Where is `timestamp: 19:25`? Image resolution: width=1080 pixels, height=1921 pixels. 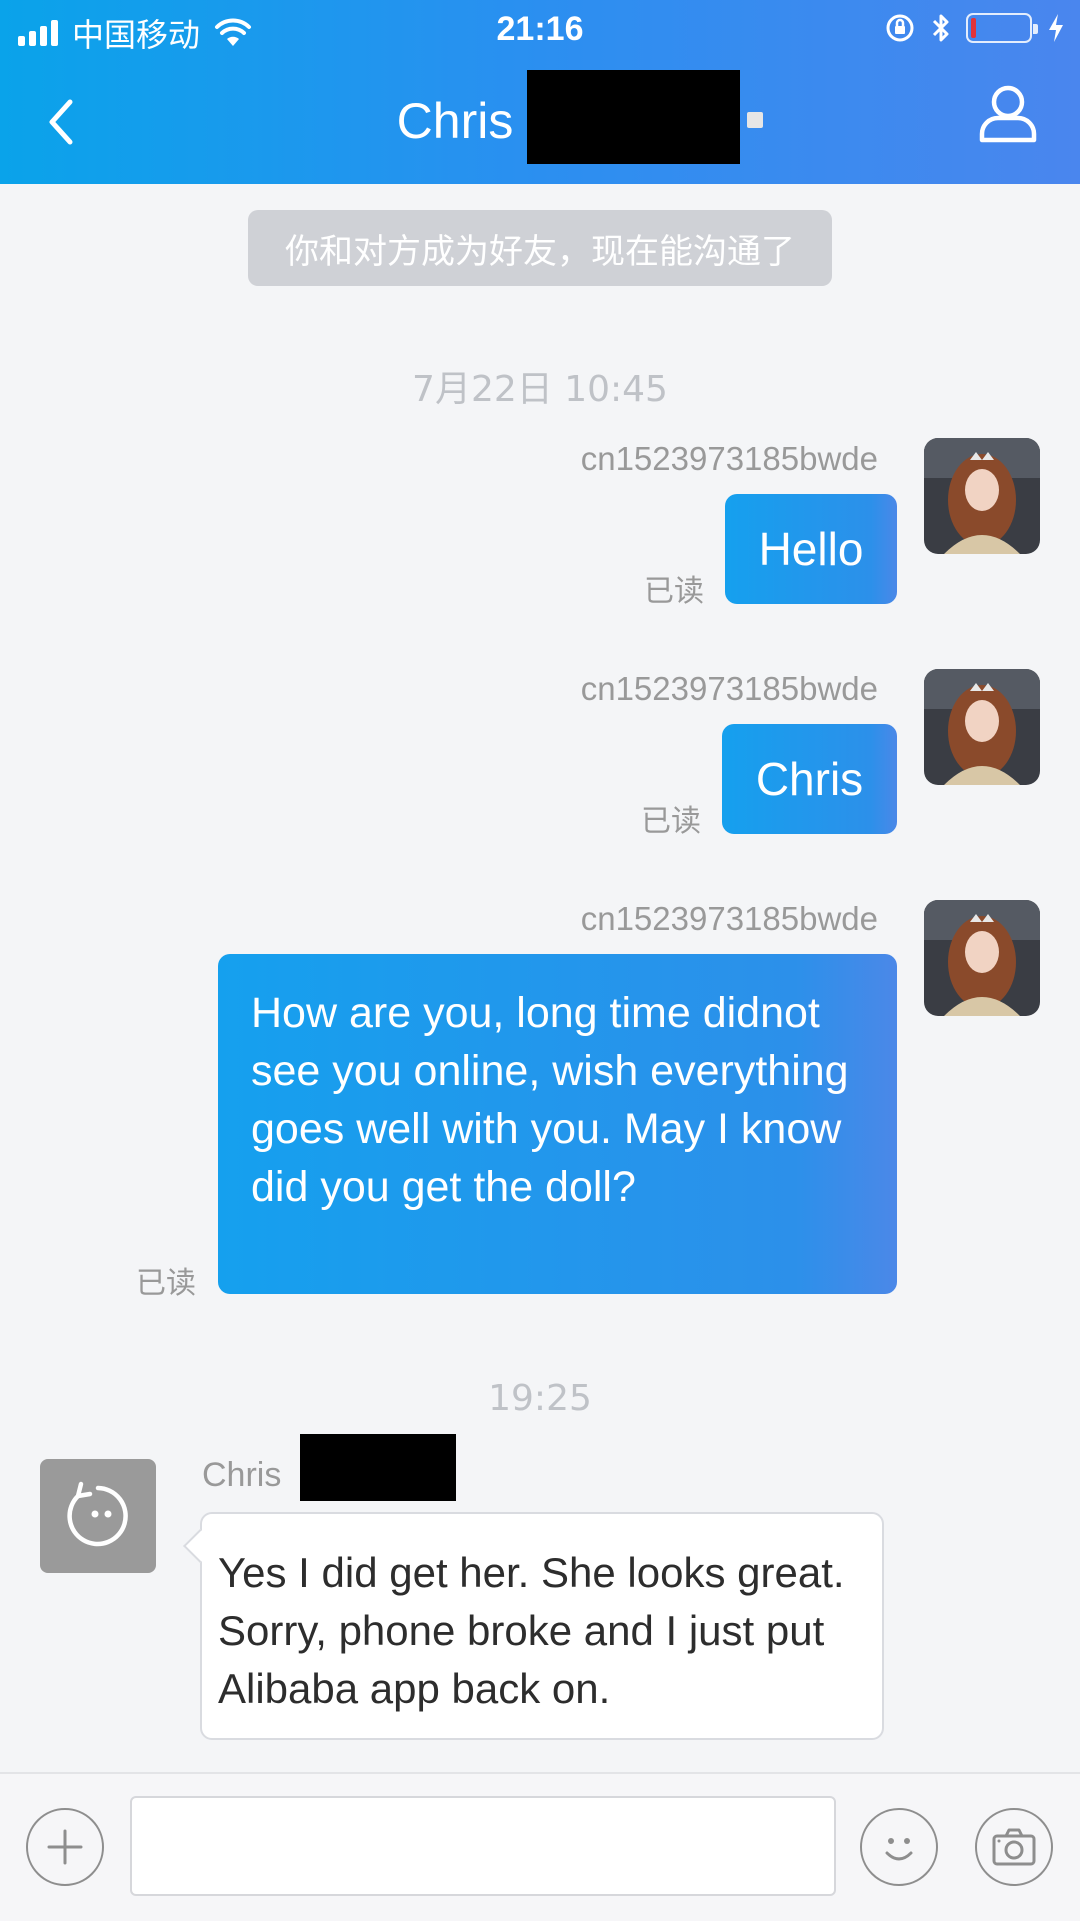
timestamp: 19:25 is located at coordinates (540, 1398).